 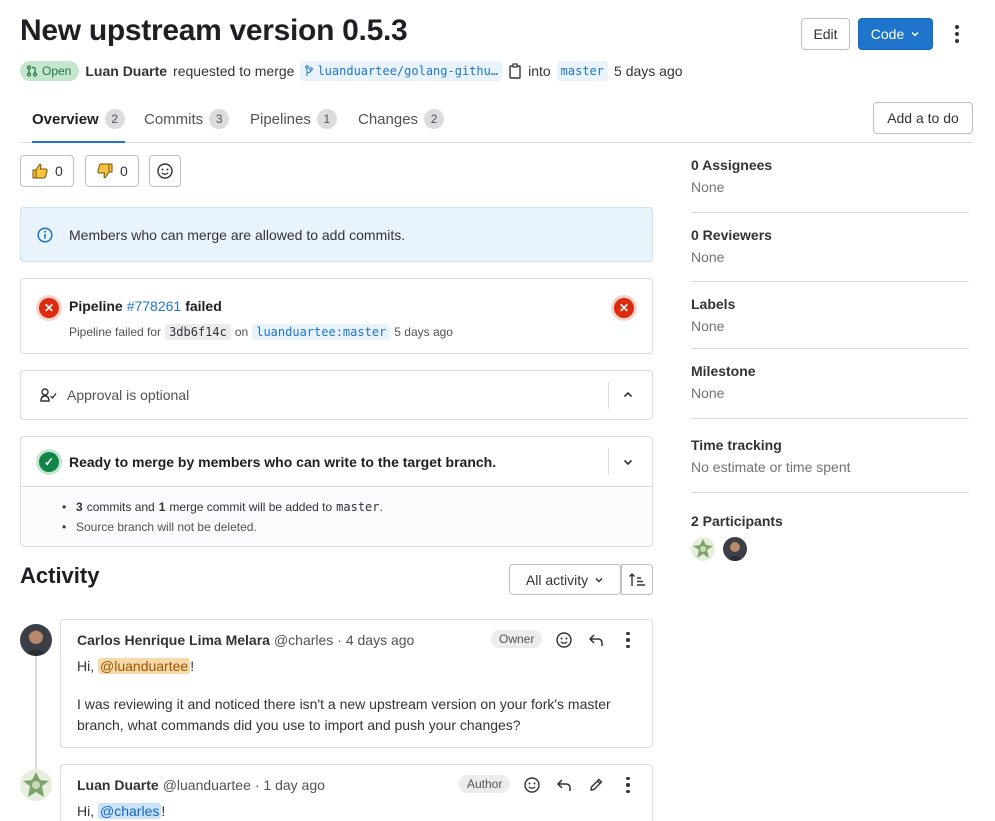 What do you see at coordinates (118, 785) in the screenshot?
I see `note-author-name: Luan Duarte` at bounding box center [118, 785].